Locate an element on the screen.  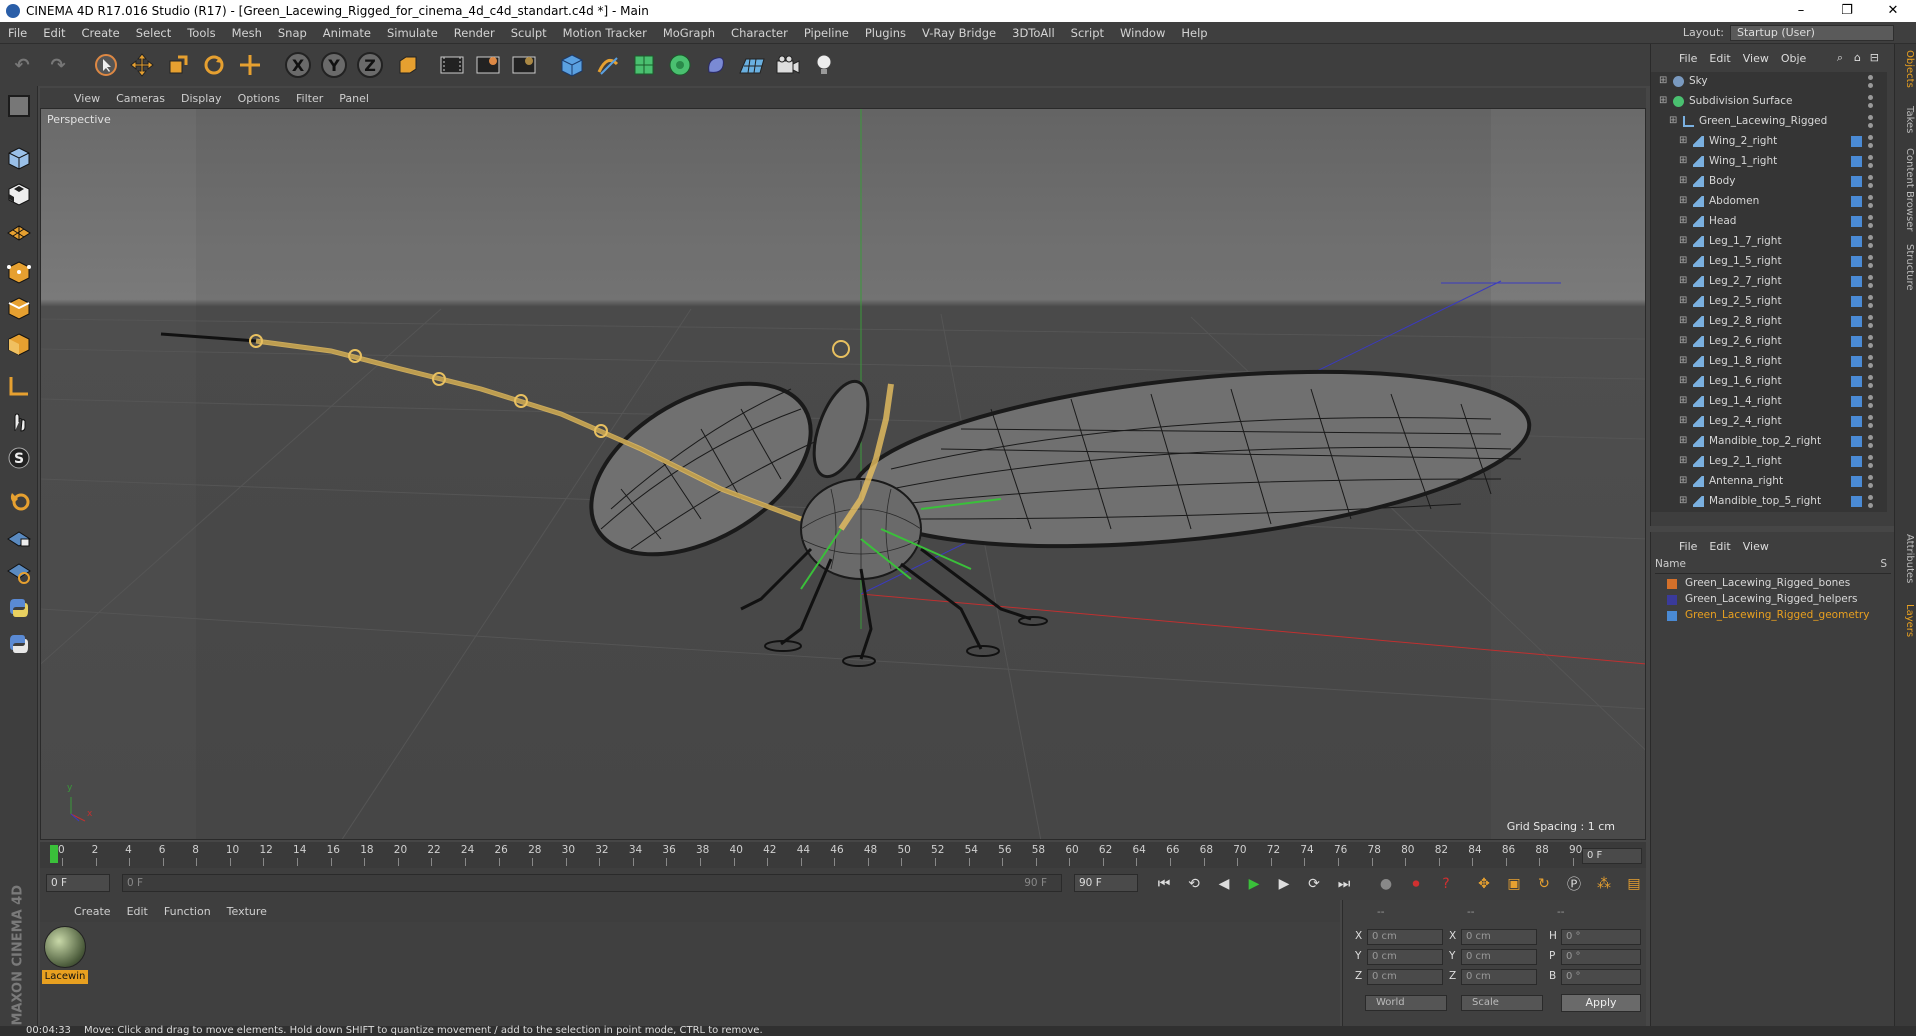
render-settings-icon is located at coordinates (524, 65).